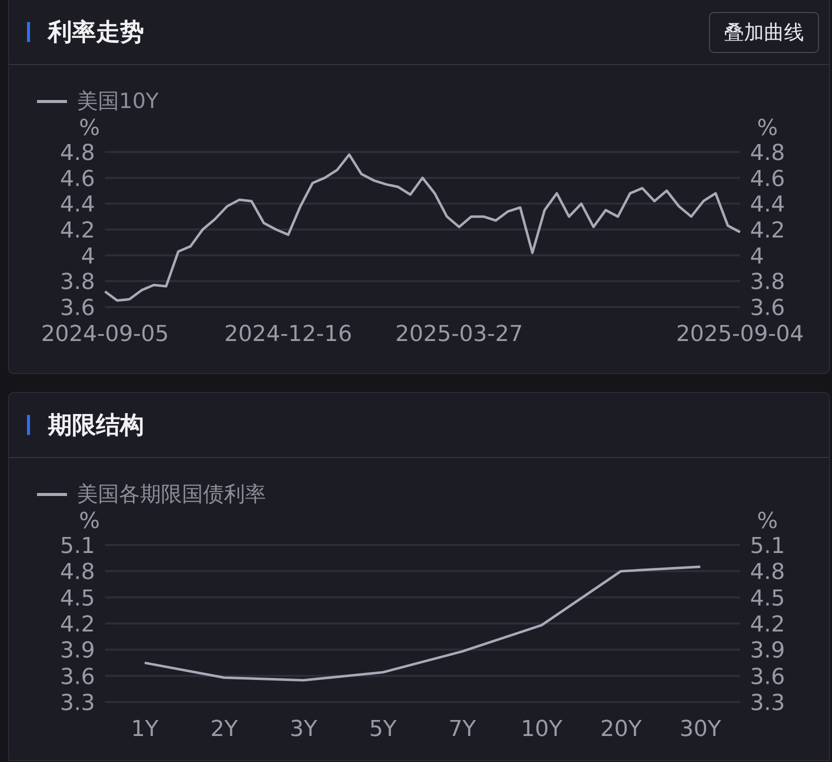  What do you see at coordinates (96, 32) in the screenshot?
I see `panel-title: 利率走势` at bounding box center [96, 32].